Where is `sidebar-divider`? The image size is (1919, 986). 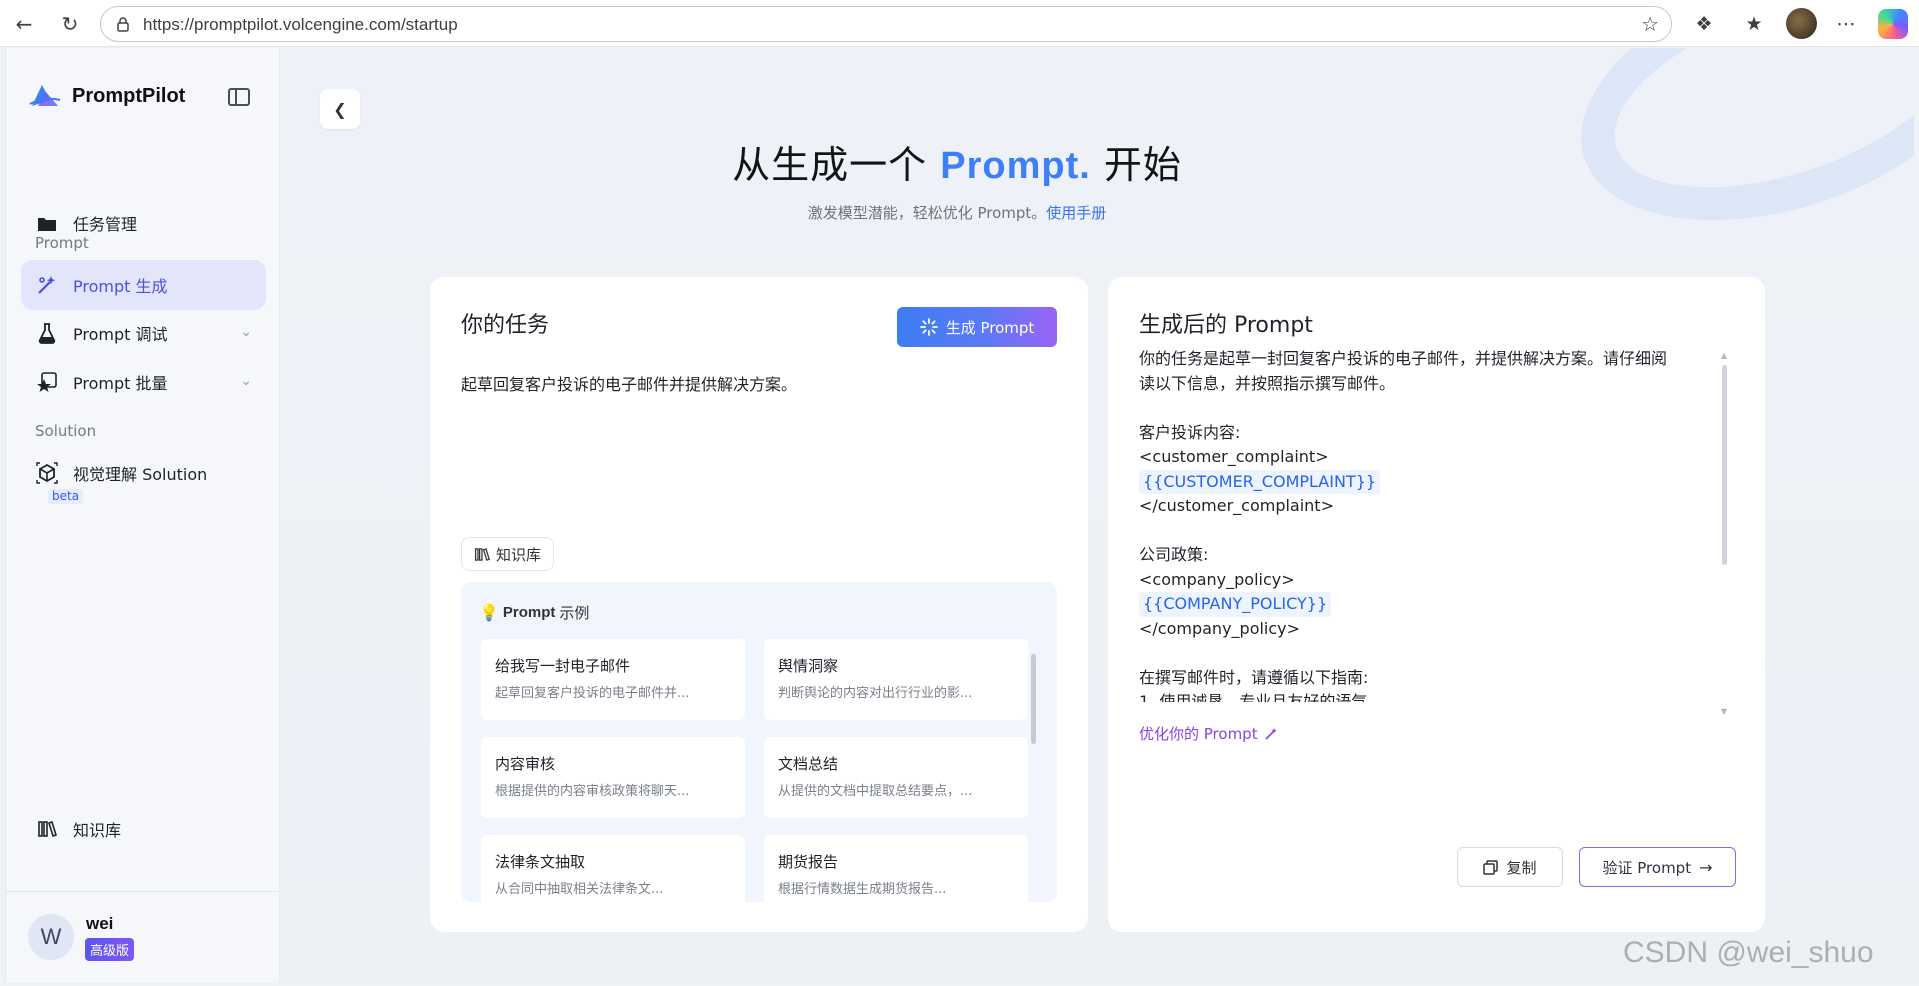 sidebar-divider is located at coordinates (143, 891).